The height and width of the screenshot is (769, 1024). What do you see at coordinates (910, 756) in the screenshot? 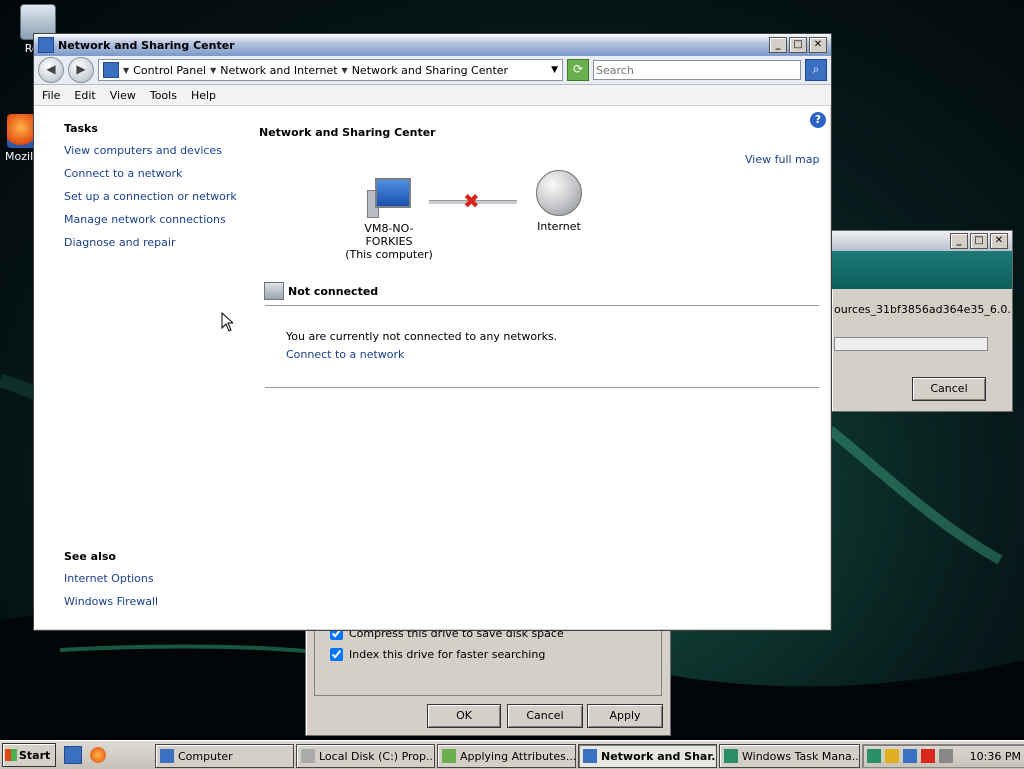
I see `network-tray-icon` at bounding box center [910, 756].